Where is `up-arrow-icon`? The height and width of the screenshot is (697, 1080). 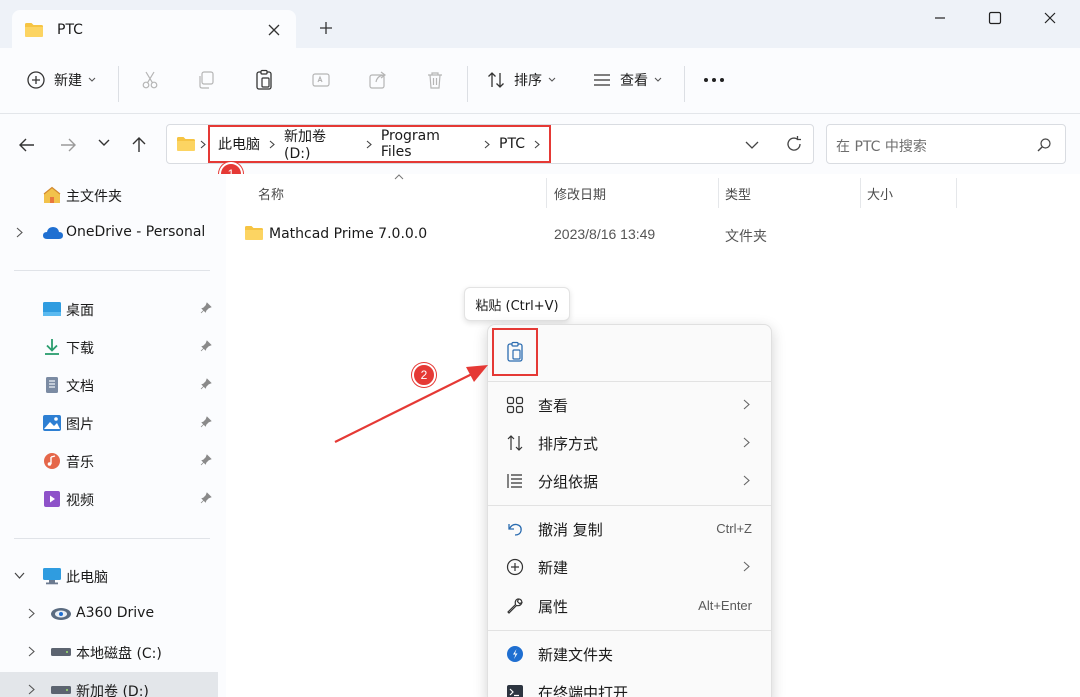 up-arrow-icon is located at coordinates (139, 145).